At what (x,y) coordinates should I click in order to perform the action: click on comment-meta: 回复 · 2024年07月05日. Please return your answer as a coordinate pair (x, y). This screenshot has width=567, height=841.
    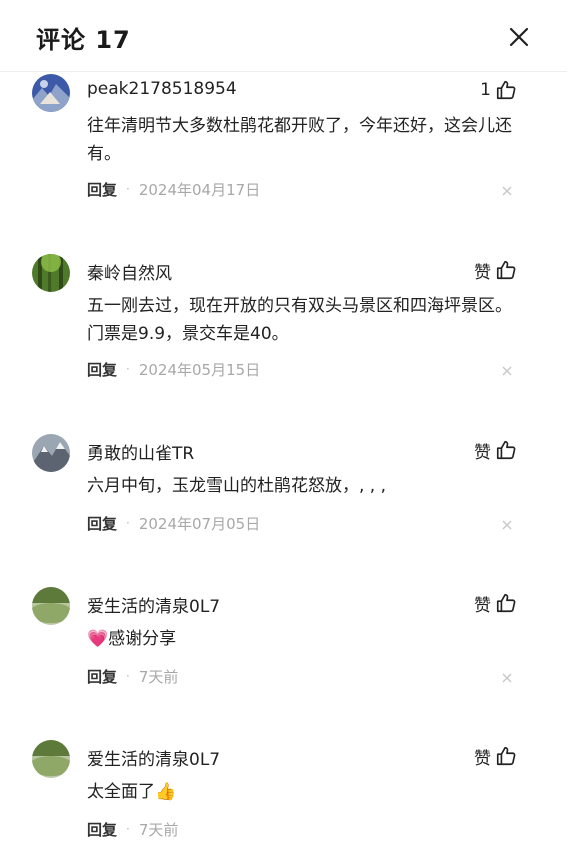
    Looking at the image, I should click on (173, 523).